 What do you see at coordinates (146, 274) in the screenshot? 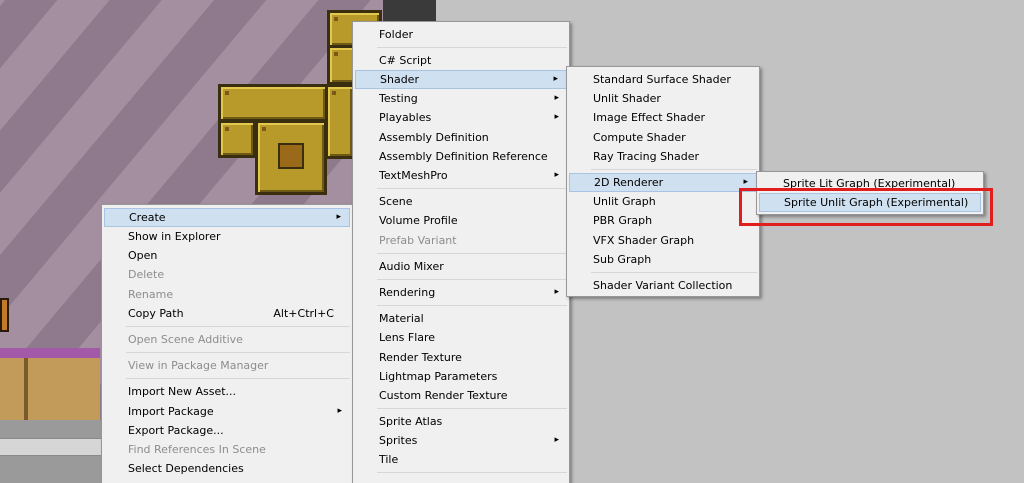
I see `menu-item-label: Delete` at bounding box center [146, 274].